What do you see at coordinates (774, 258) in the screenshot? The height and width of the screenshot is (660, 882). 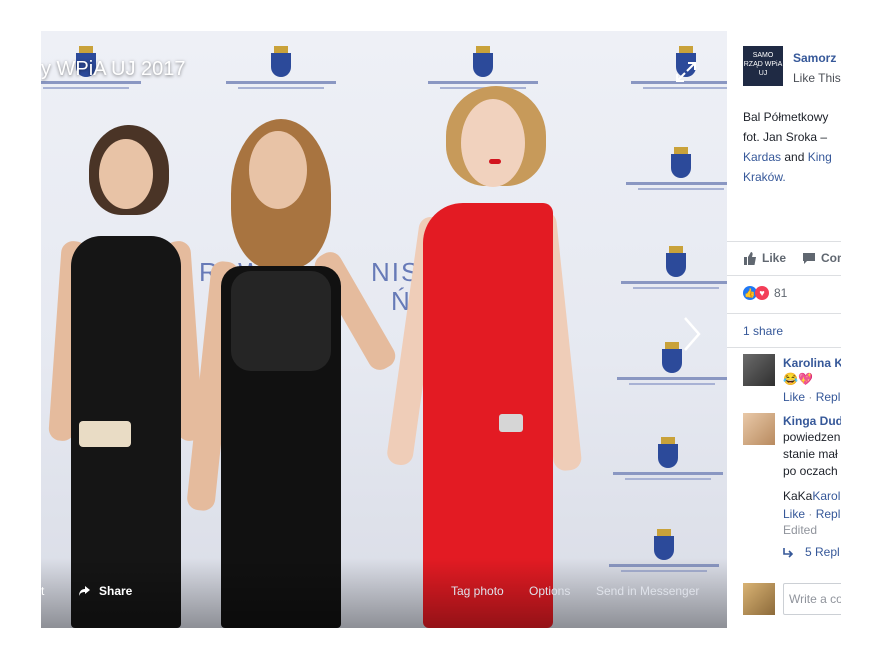 I see `like-label: Like` at bounding box center [774, 258].